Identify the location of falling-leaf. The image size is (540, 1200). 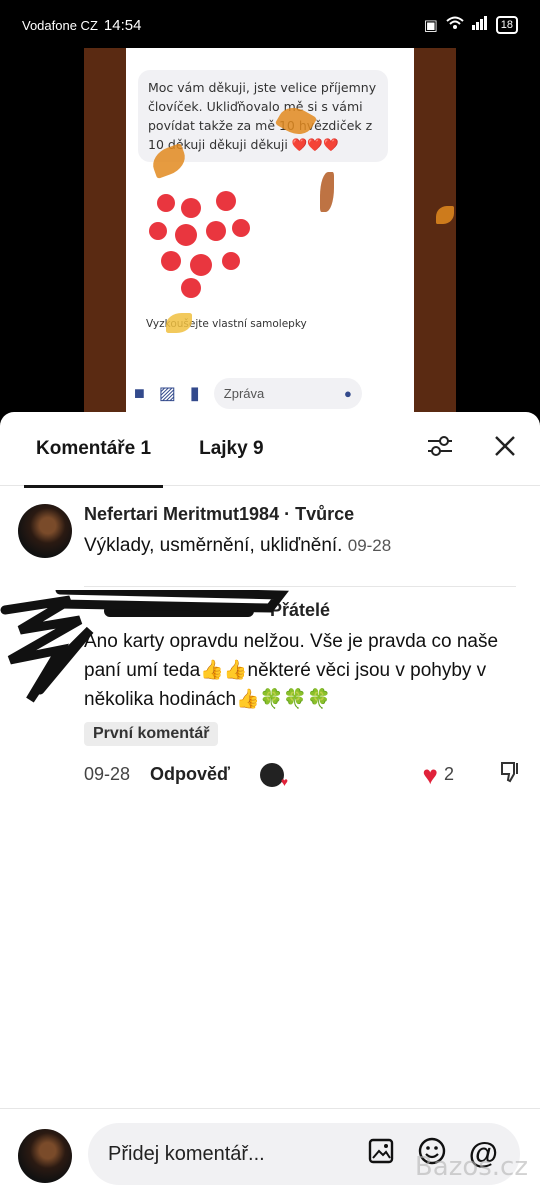
(445, 215).